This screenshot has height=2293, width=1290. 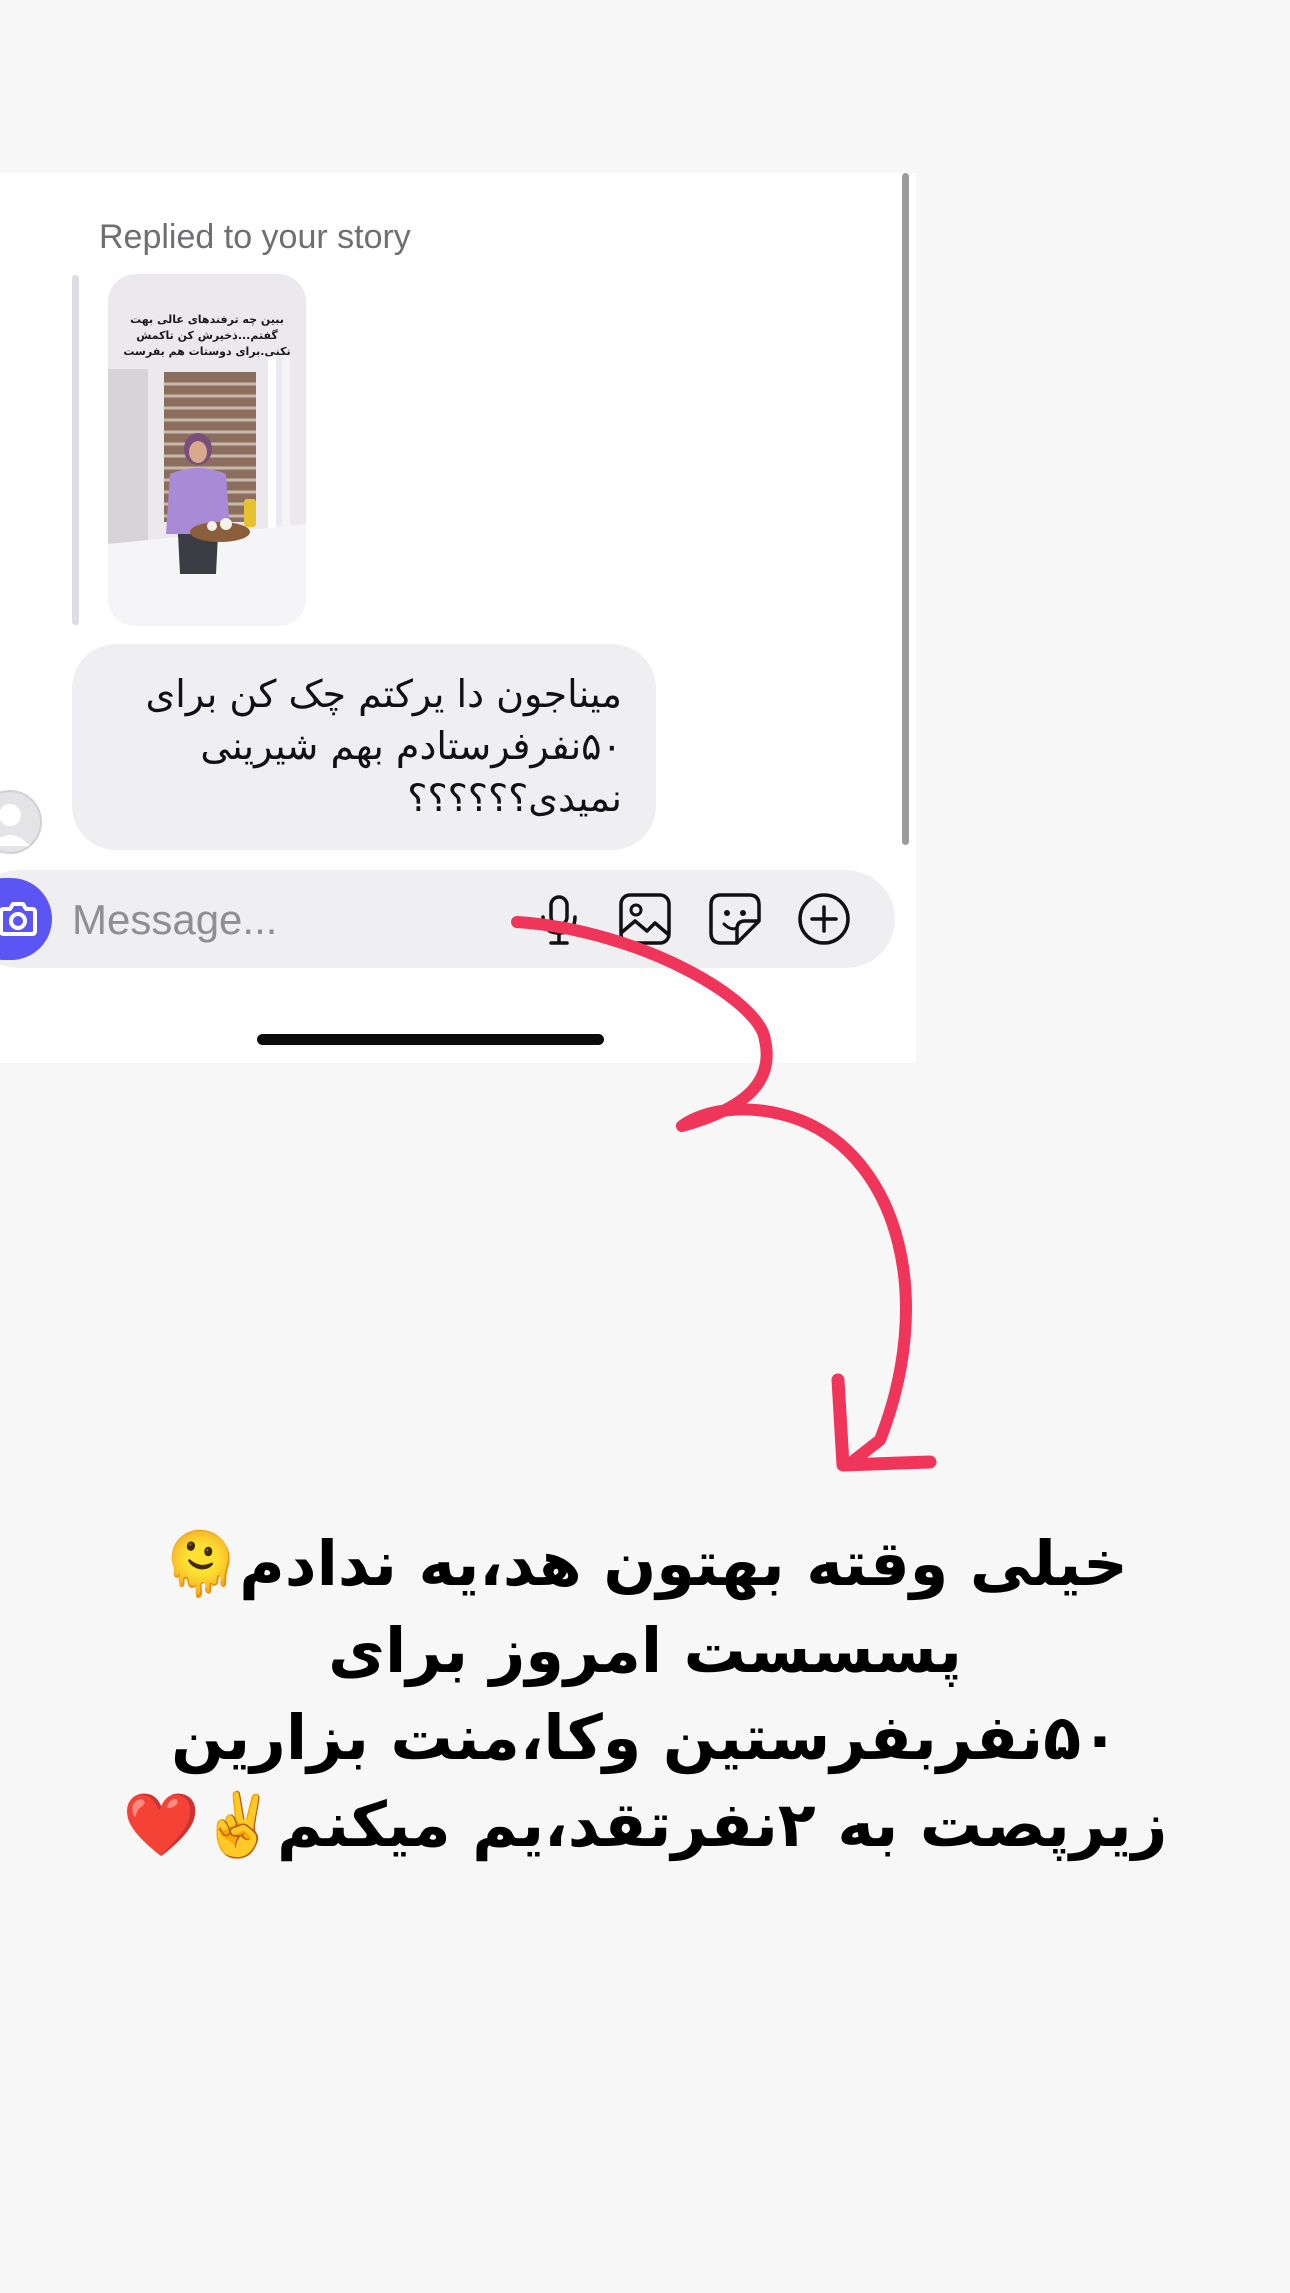 I want to click on message-input, so click(x=282, y=920).